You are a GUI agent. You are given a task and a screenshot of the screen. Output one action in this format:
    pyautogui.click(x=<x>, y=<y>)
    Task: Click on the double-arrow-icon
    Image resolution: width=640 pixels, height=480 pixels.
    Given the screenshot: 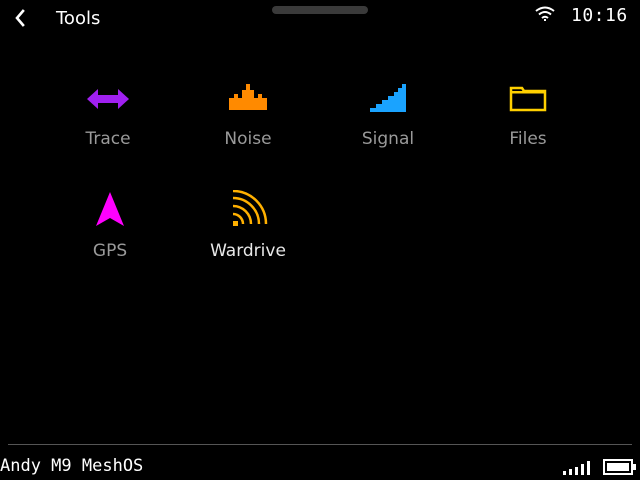 What is the action you would take?
    pyautogui.click(x=108, y=99)
    